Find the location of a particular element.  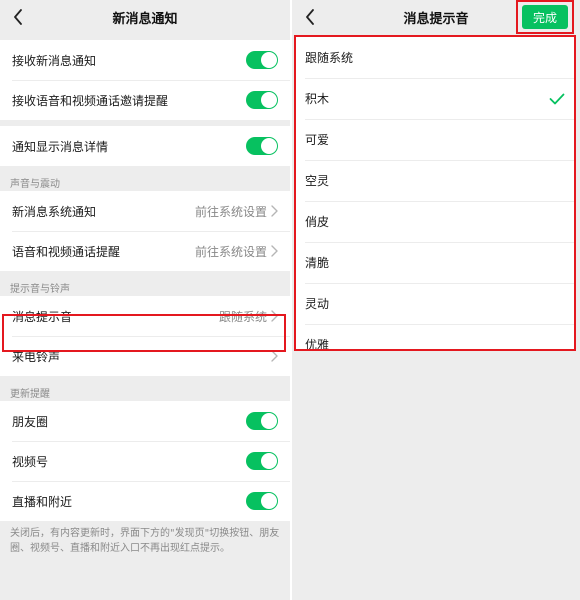

tone-option-label: 空灵 is located at coordinates (317, 181).